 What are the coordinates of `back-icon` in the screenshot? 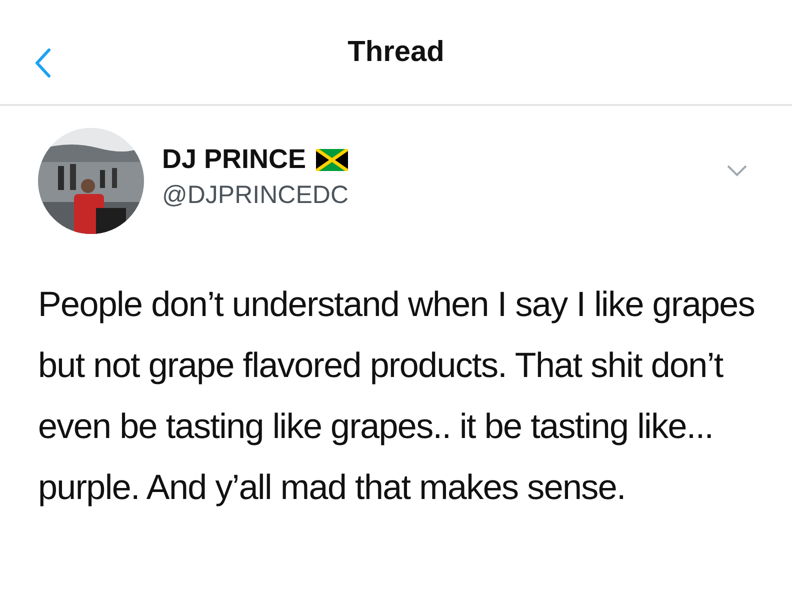 It's located at (43, 63).